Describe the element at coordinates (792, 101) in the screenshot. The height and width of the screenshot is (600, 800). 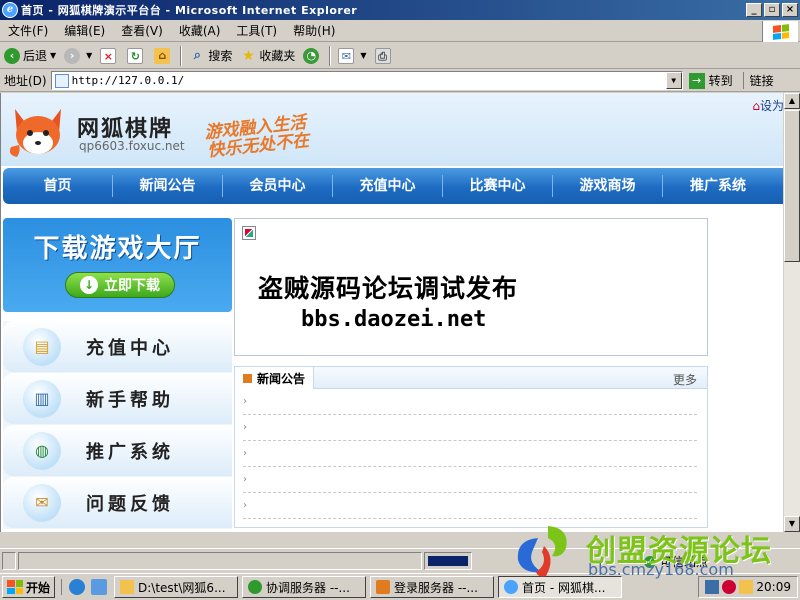
I see `scroll-up-icon: ▲` at that location.